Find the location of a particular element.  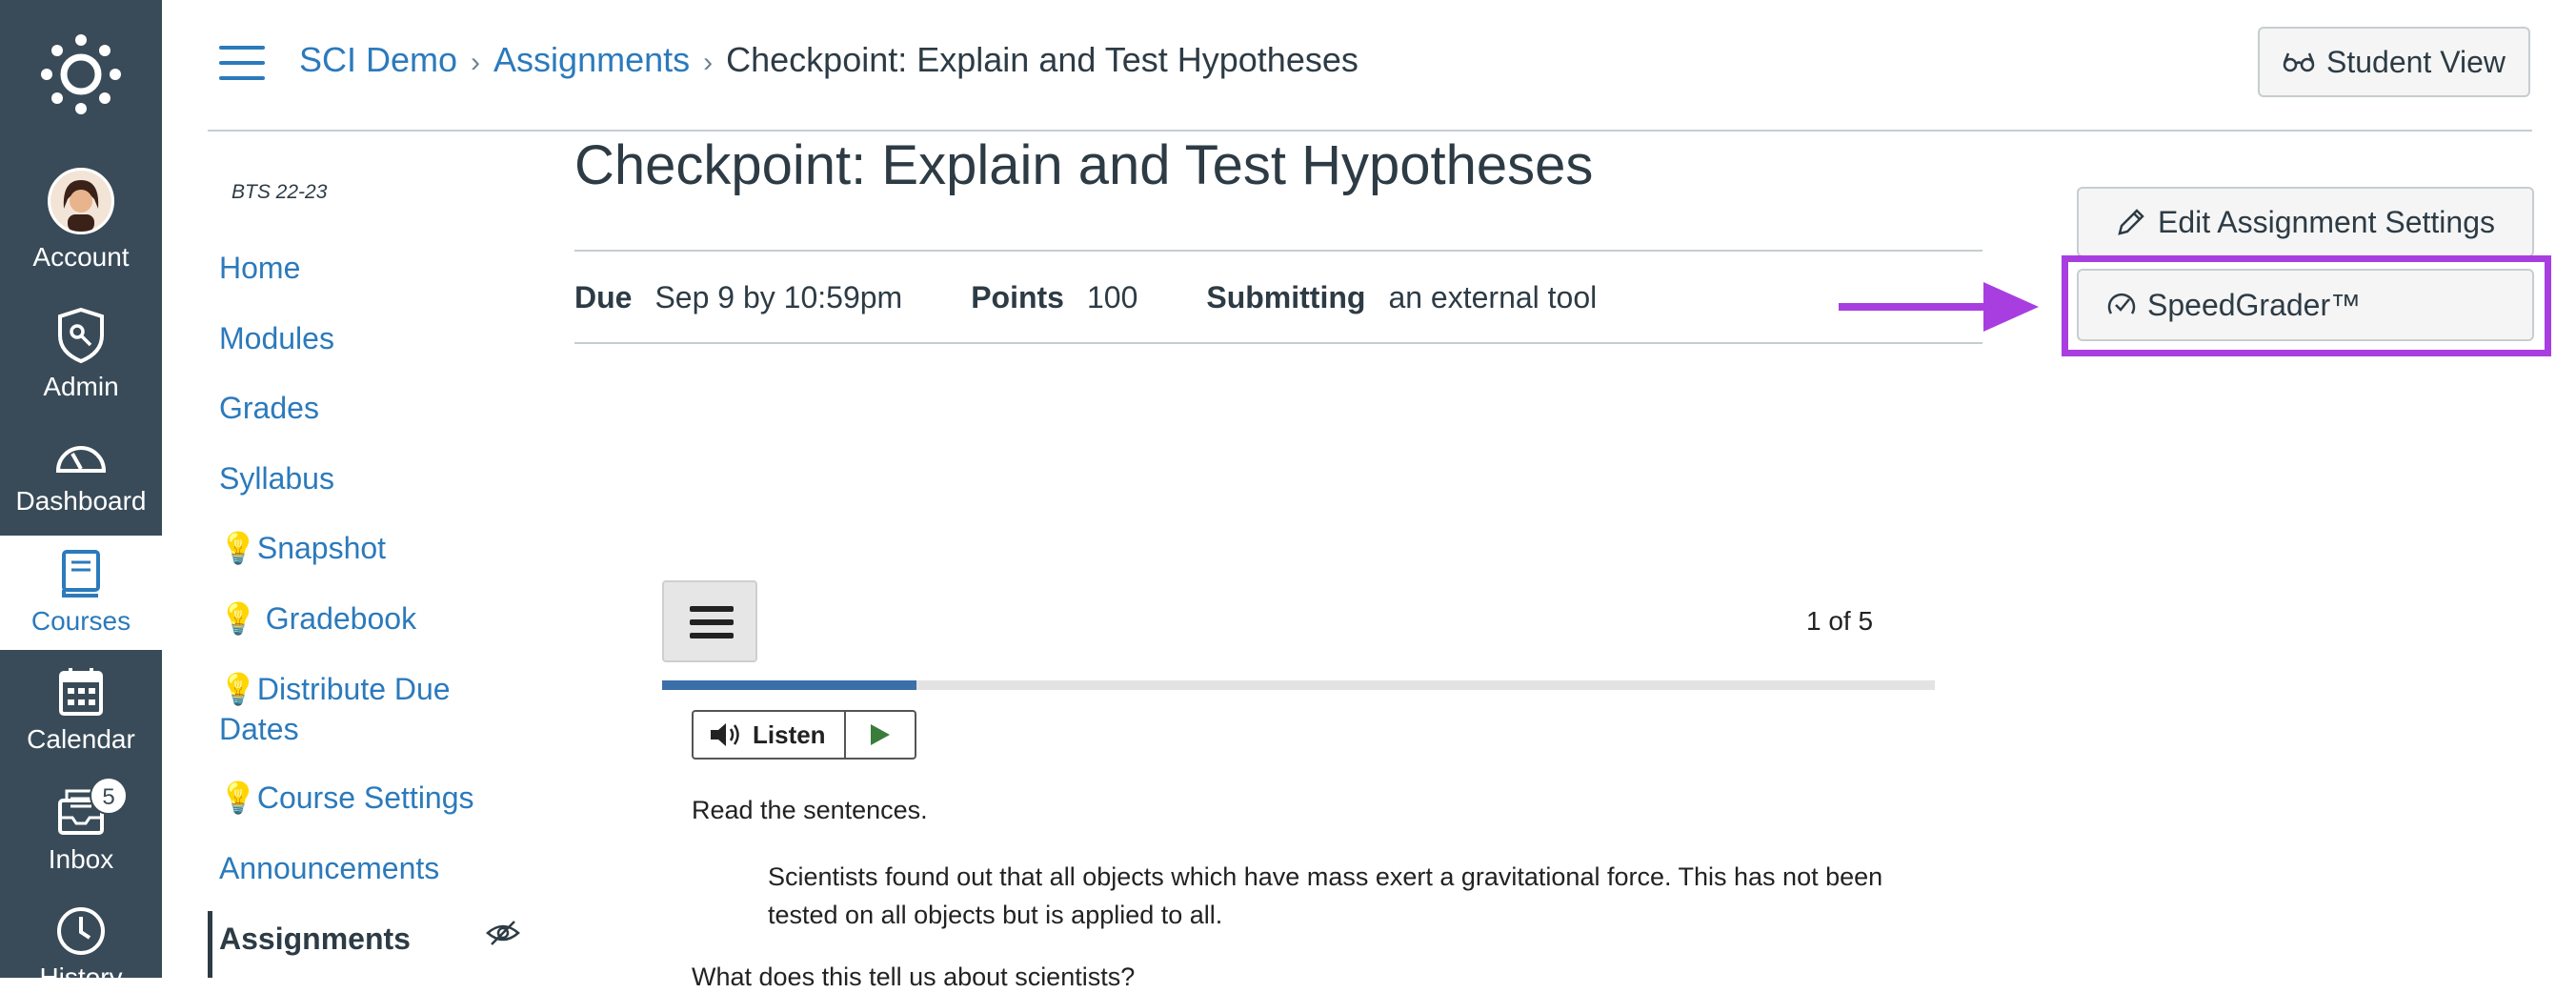

course-nav-home: Home is located at coordinates (259, 268).